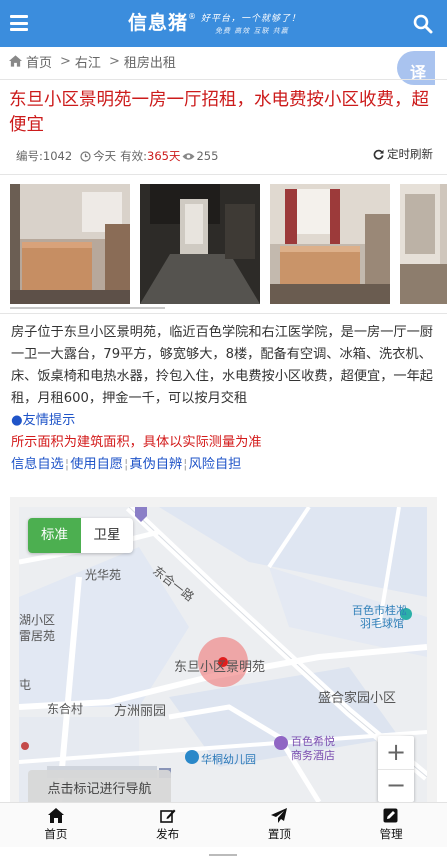  Describe the element at coordinates (37, 620) in the screenshot. I see `map-label: 湖小区` at that location.